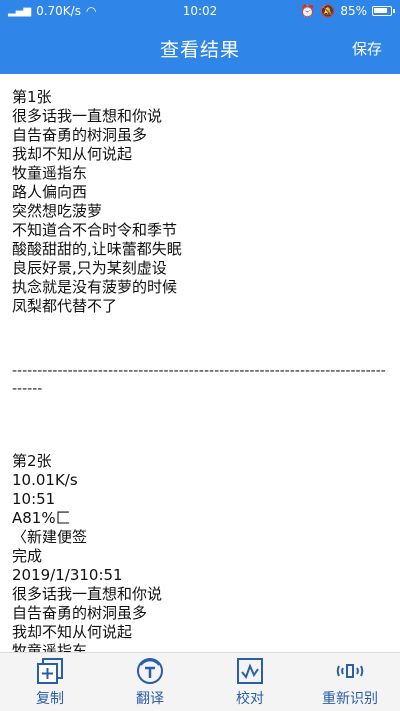 This screenshot has width=400, height=711. I want to click on text-line: 10:51, so click(34, 499).